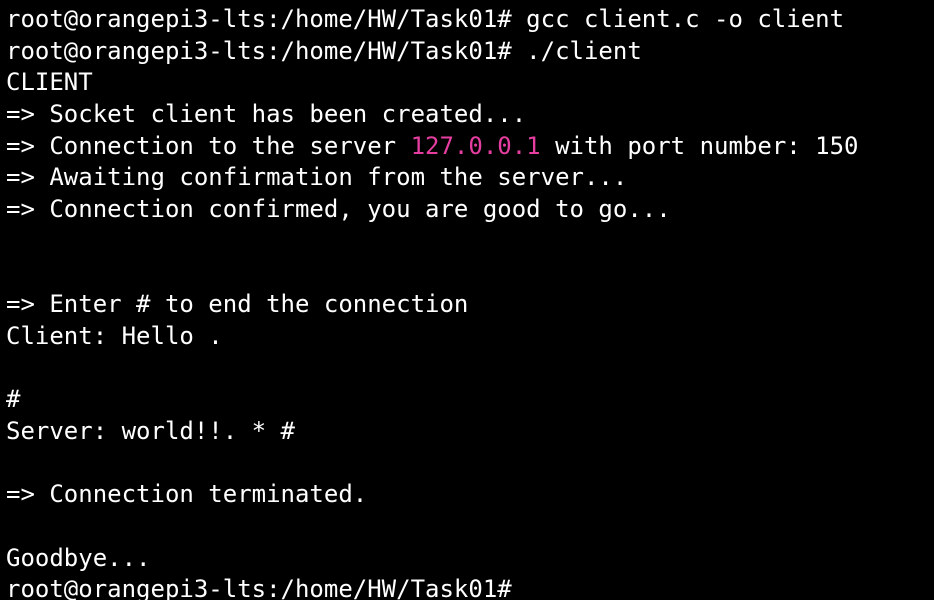 The height and width of the screenshot is (600, 934). I want to click on terminal-line-shell-prompt: root@orangepi3-lts:/home/HW/Task01#, so click(470, 587).